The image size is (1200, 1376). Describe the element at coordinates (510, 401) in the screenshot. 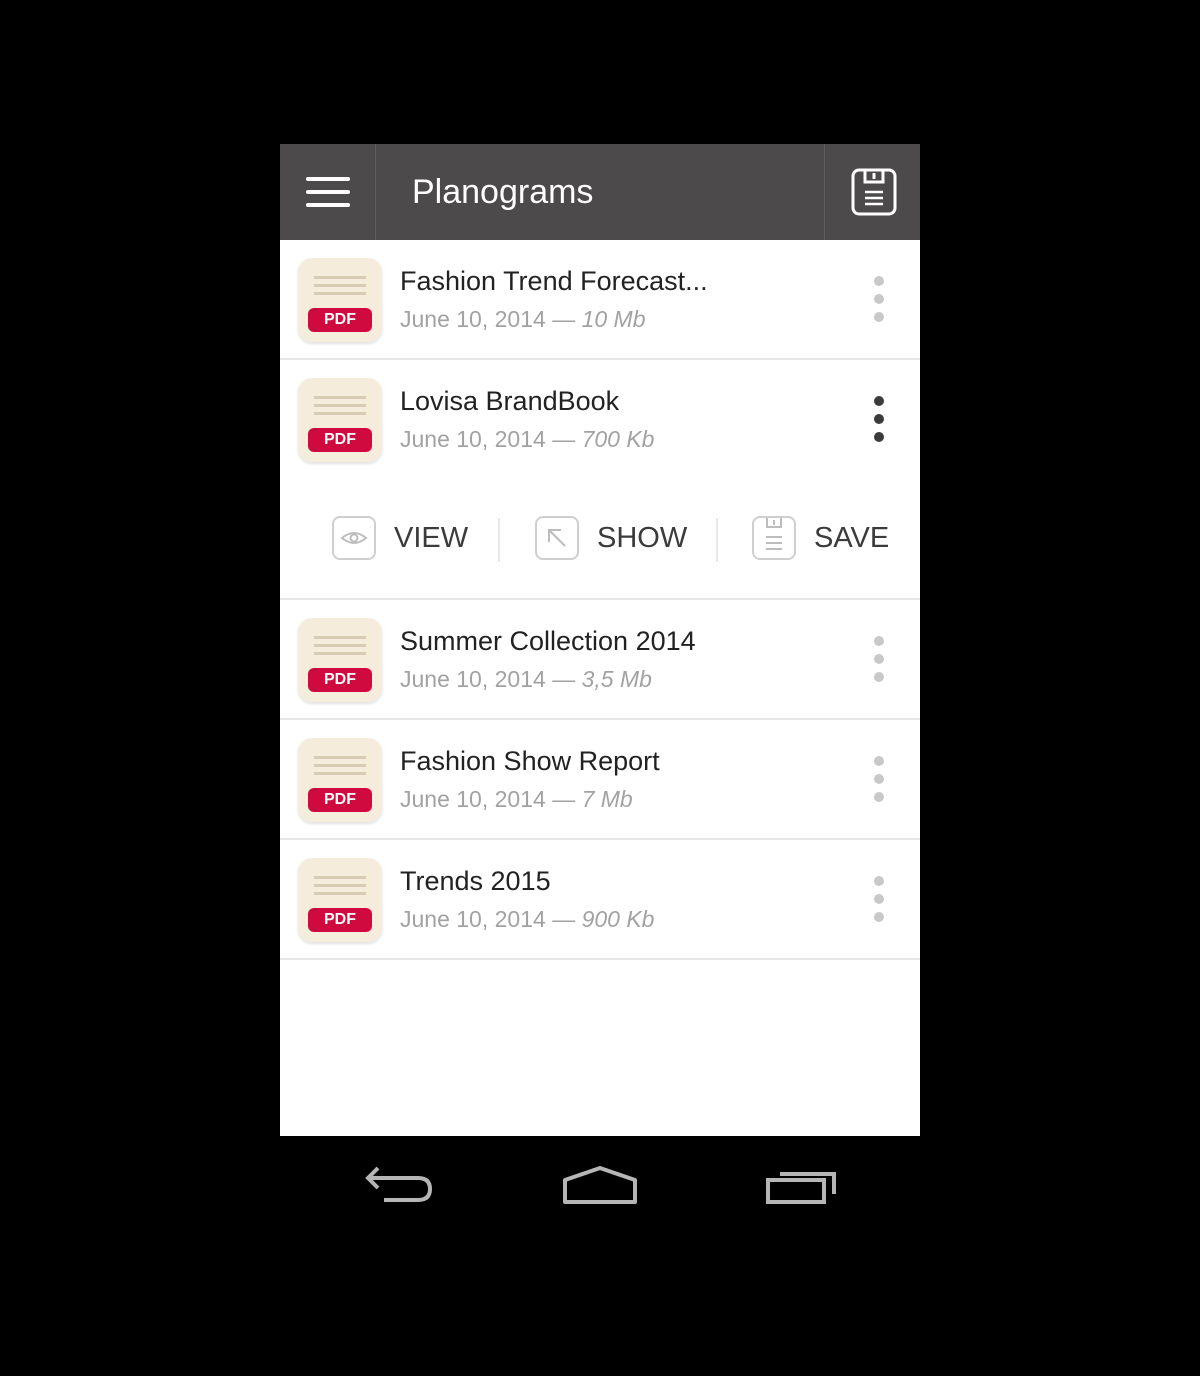

I see `file-name: Lovisa BrandBook` at that location.